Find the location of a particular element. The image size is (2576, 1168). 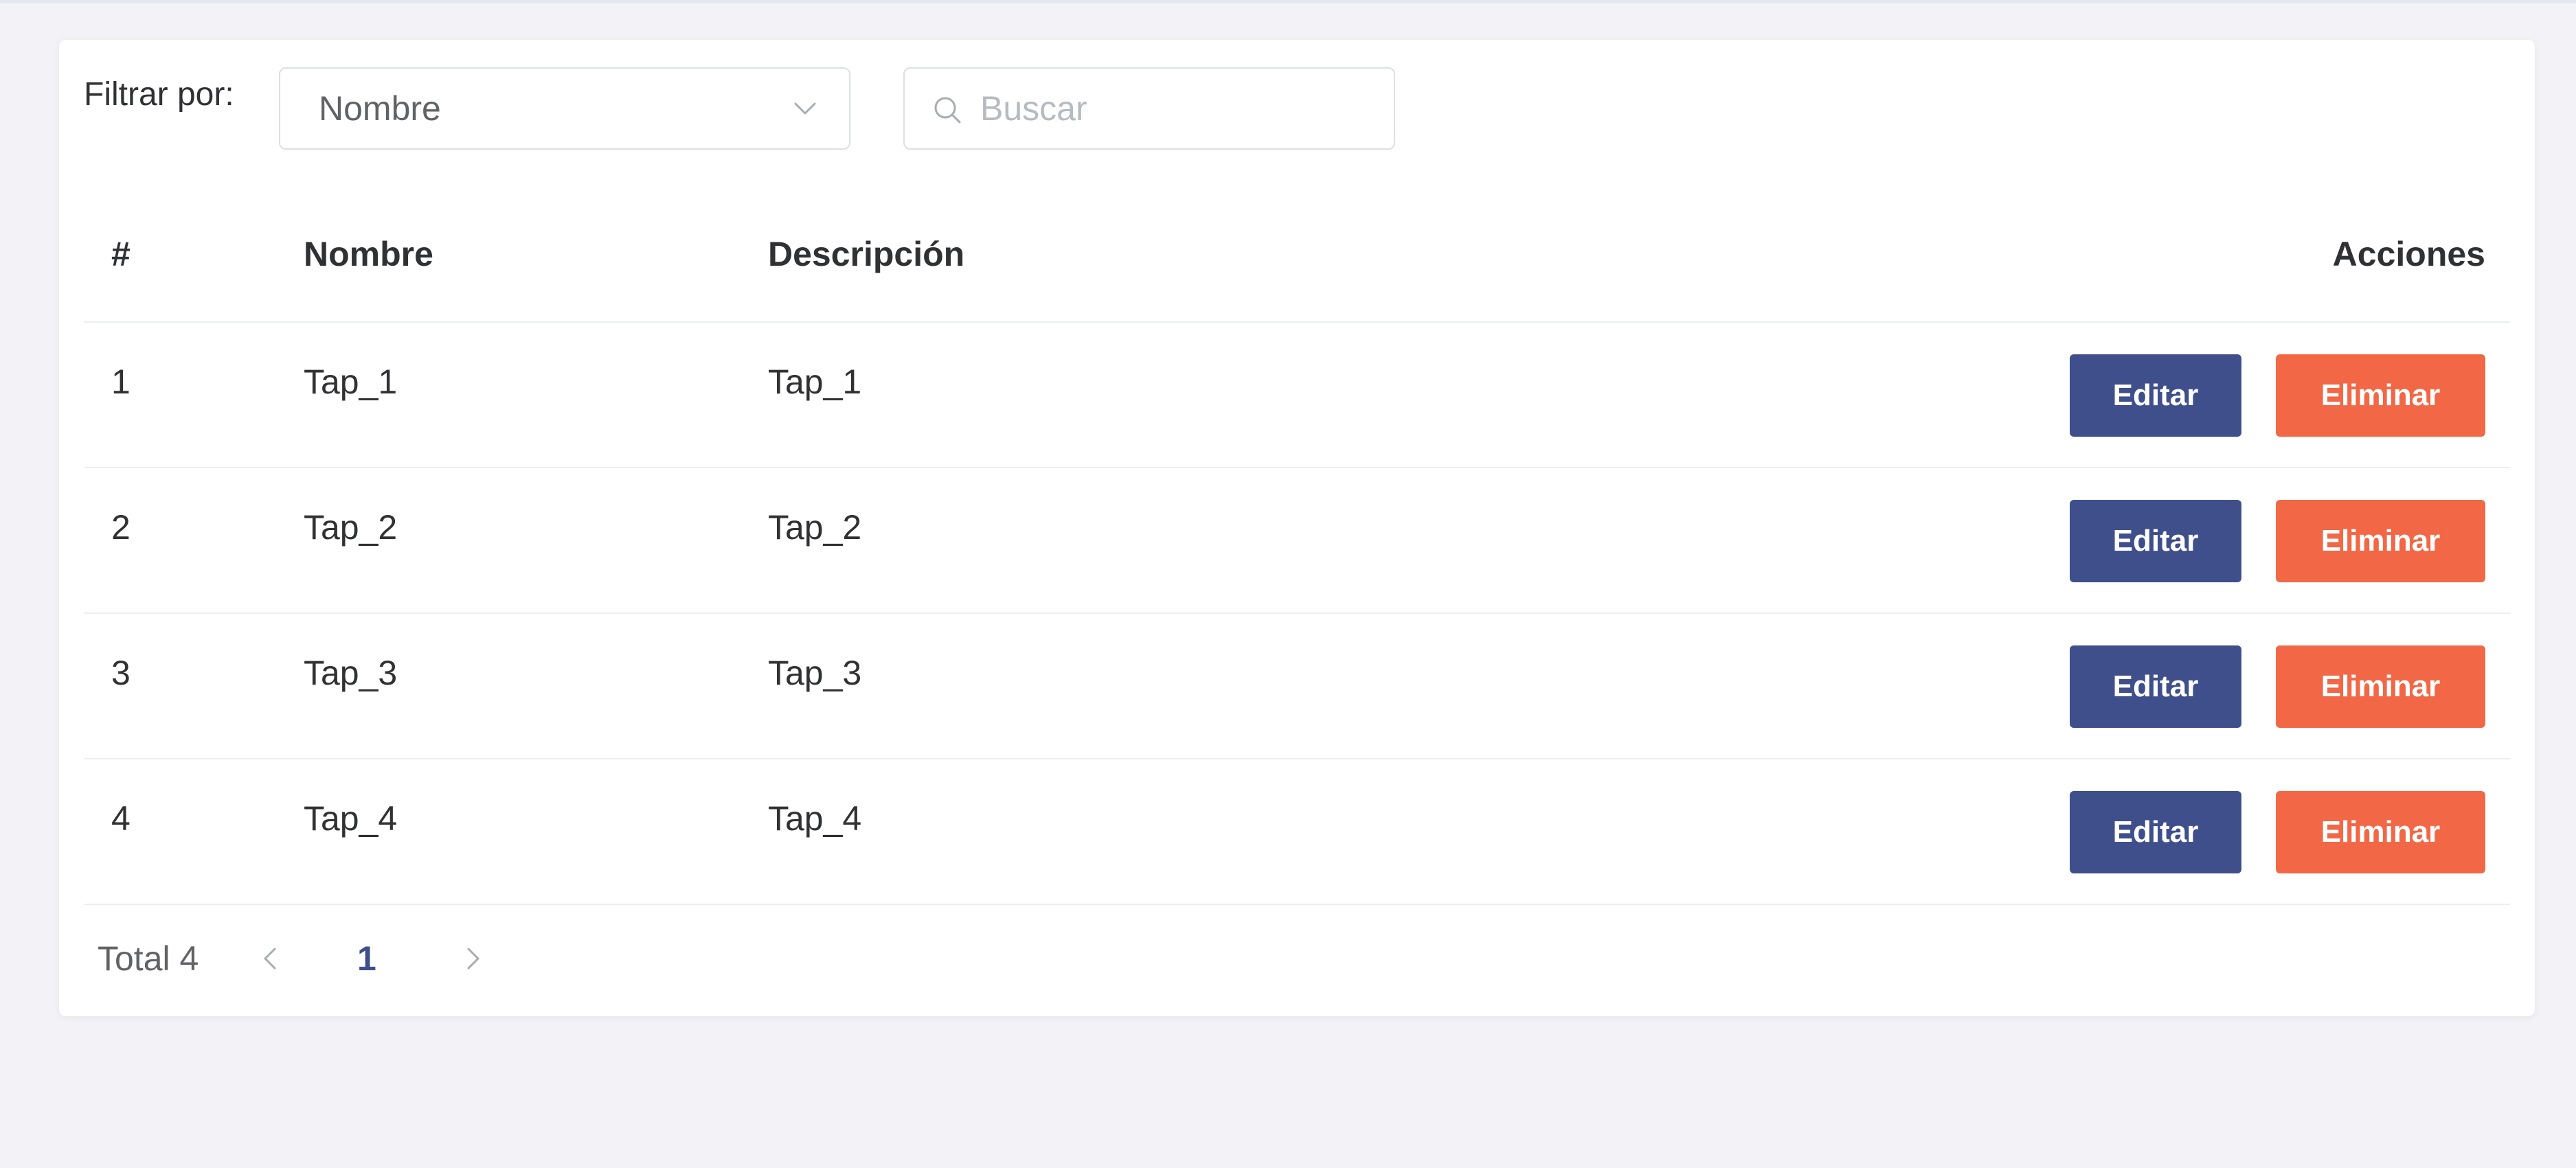

search-box is located at coordinates (1149, 108).